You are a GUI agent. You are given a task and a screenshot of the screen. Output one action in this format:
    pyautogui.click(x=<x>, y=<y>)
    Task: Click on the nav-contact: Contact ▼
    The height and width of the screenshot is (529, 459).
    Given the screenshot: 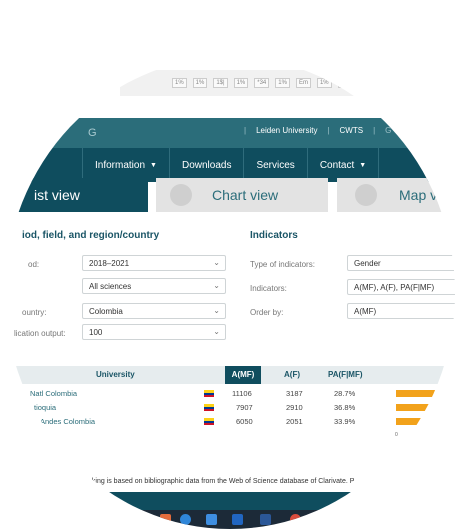 What is the action you would take?
    pyautogui.click(x=344, y=165)
    